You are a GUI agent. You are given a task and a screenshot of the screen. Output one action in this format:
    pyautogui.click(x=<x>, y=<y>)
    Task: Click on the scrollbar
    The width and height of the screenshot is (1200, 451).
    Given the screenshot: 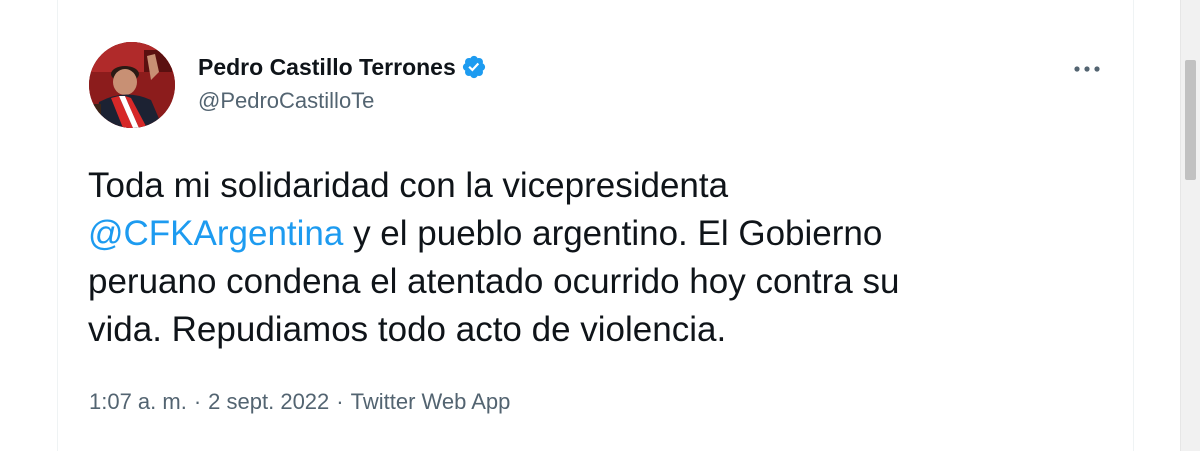 What is the action you would take?
    pyautogui.click(x=1190, y=225)
    